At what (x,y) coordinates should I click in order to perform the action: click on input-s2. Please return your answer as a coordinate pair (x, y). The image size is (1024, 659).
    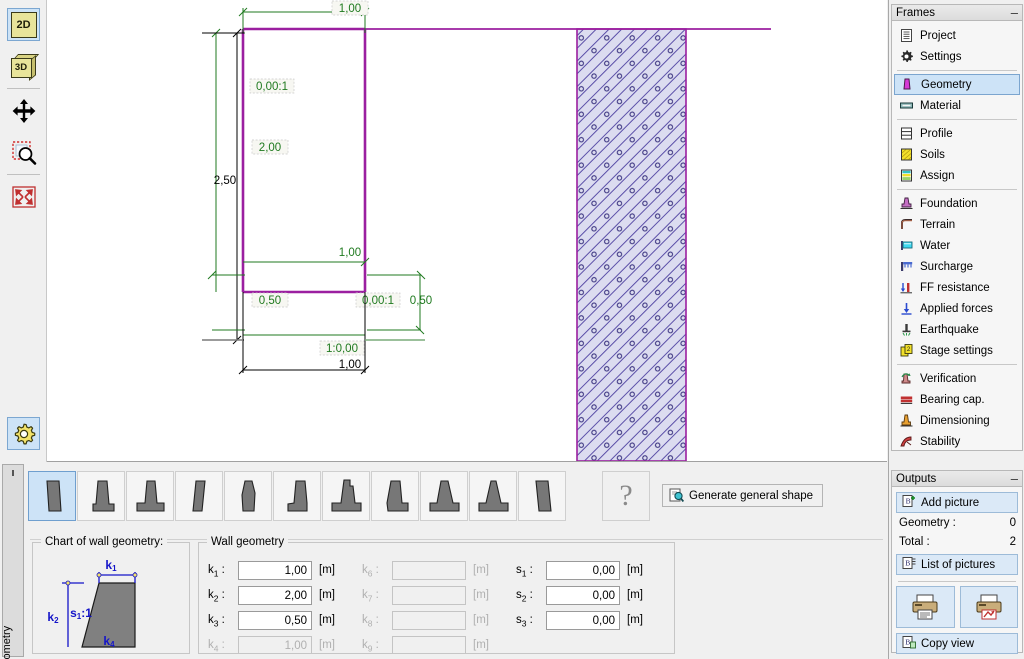
    Looking at the image, I should click on (583, 595).